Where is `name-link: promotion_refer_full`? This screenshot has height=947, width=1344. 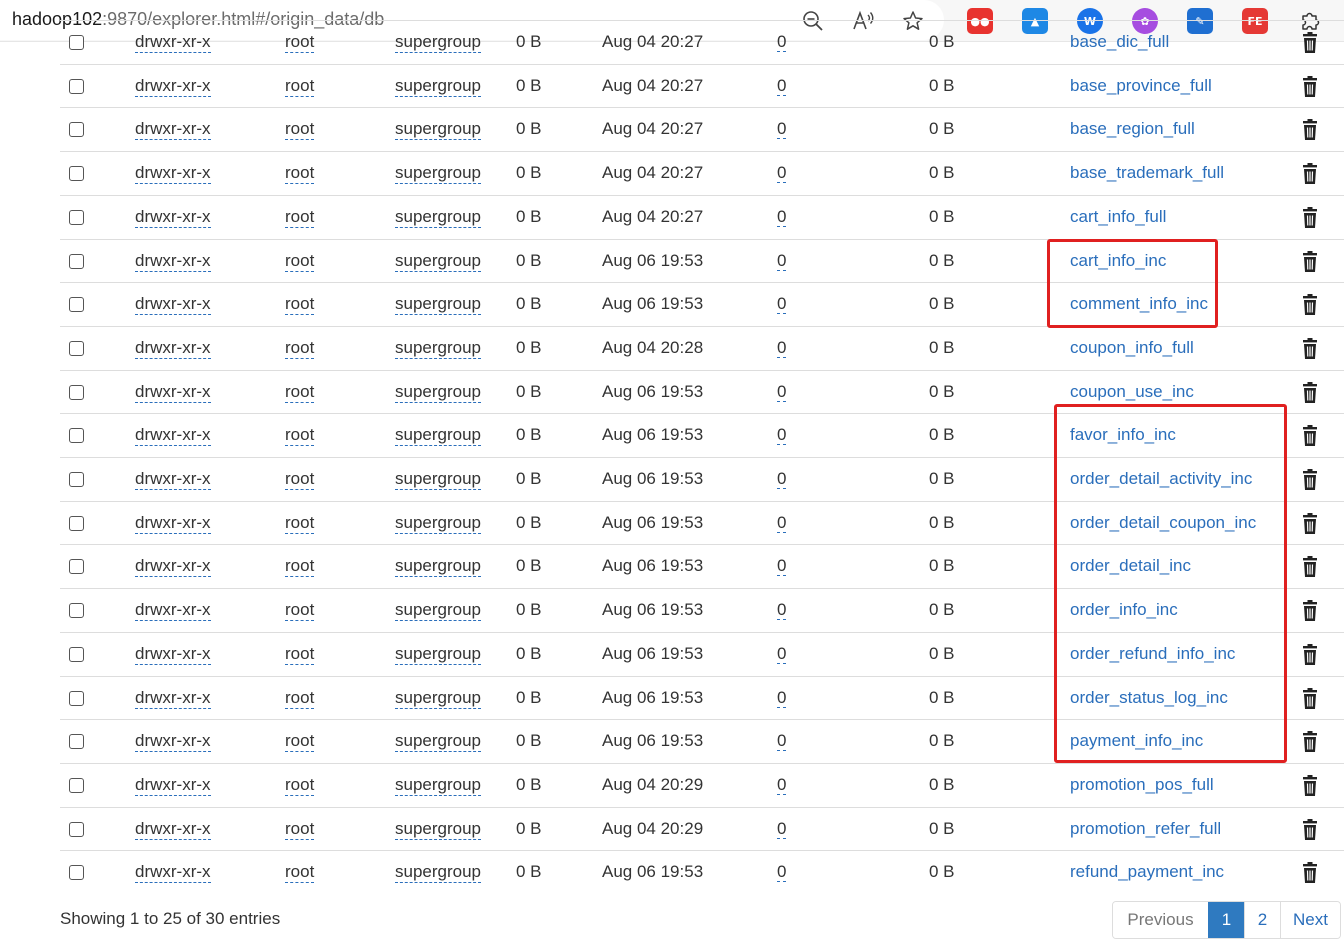
name-link: promotion_refer_full is located at coordinates (1145, 828).